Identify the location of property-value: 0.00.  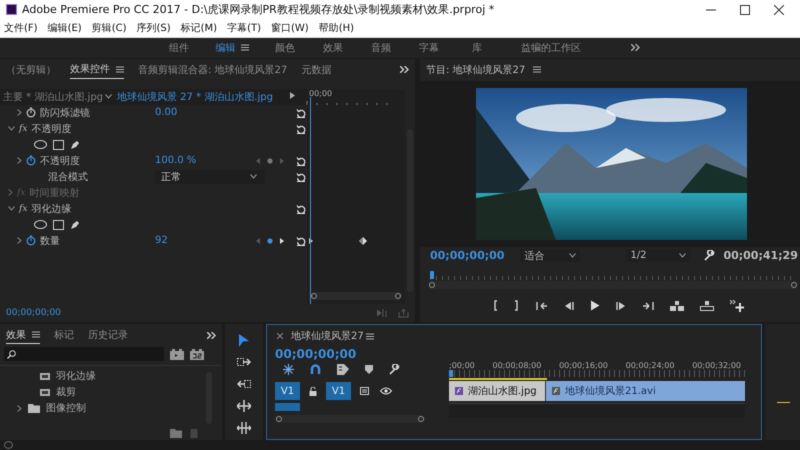
(166, 112).